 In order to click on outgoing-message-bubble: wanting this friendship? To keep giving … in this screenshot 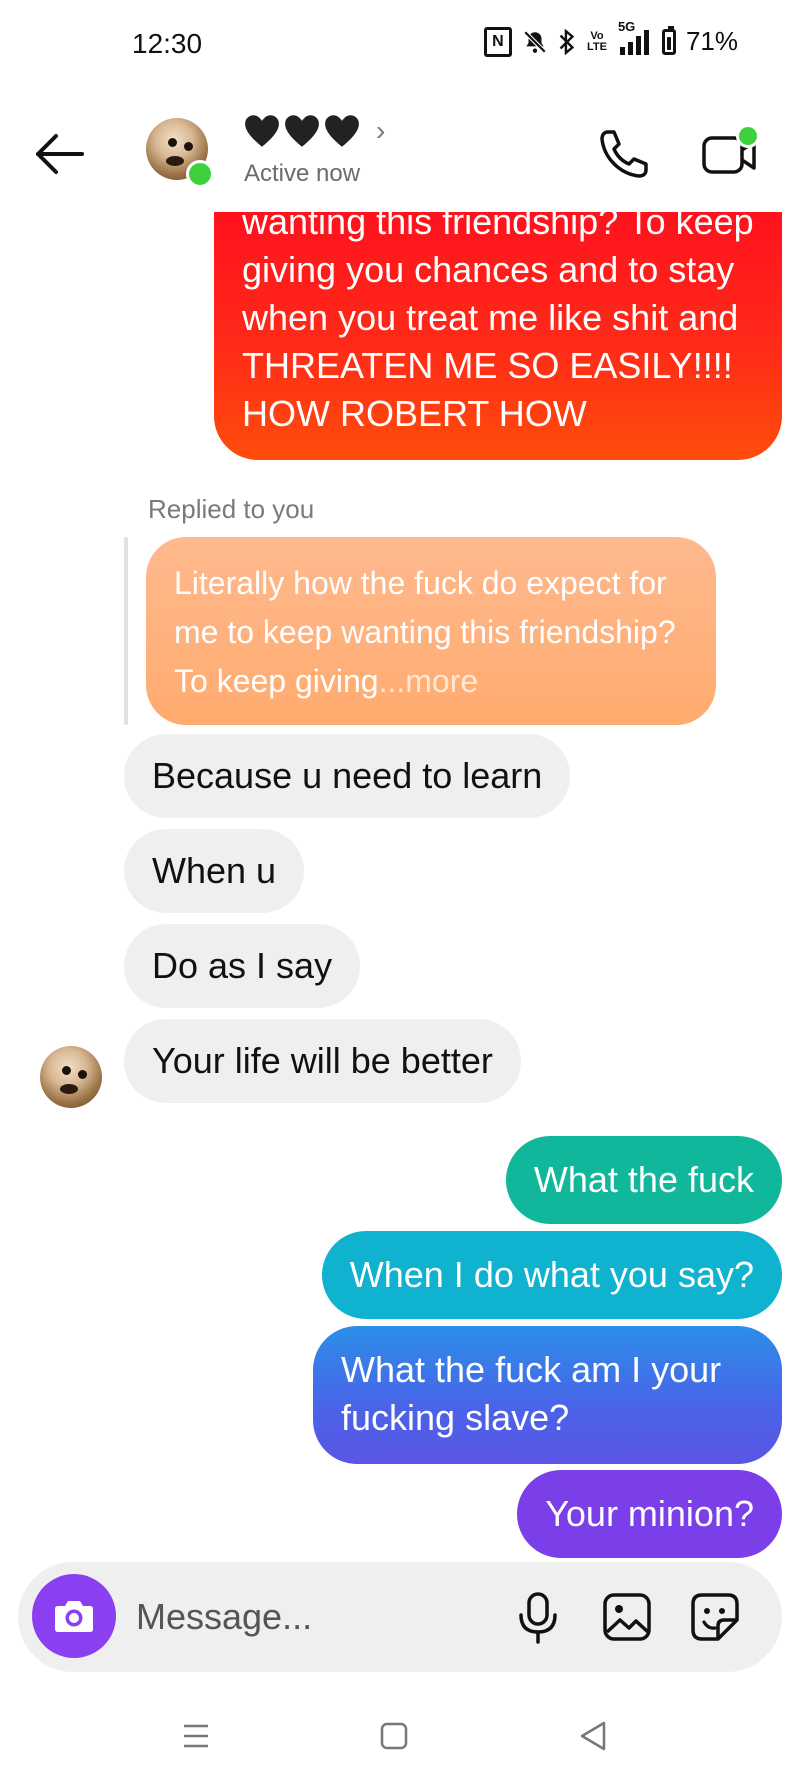, I will do `click(498, 336)`.